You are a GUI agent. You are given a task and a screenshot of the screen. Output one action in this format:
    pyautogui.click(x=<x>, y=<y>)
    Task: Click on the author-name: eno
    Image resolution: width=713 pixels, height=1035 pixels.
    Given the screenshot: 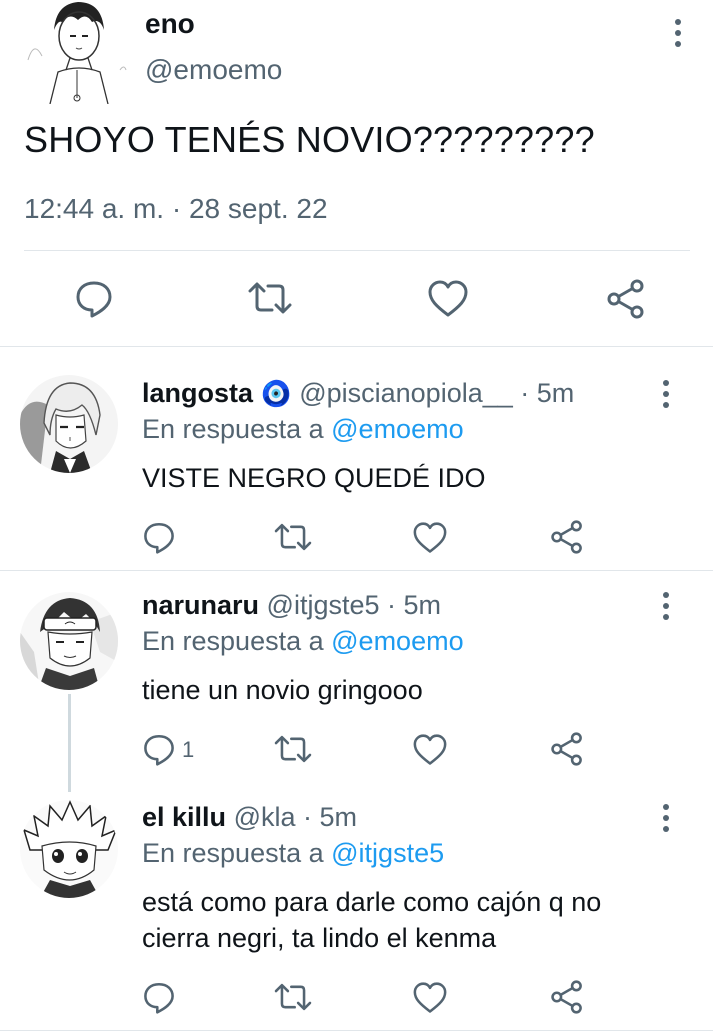 What is the action you would take?
    pyautogui.click(x=170, y=24)
    